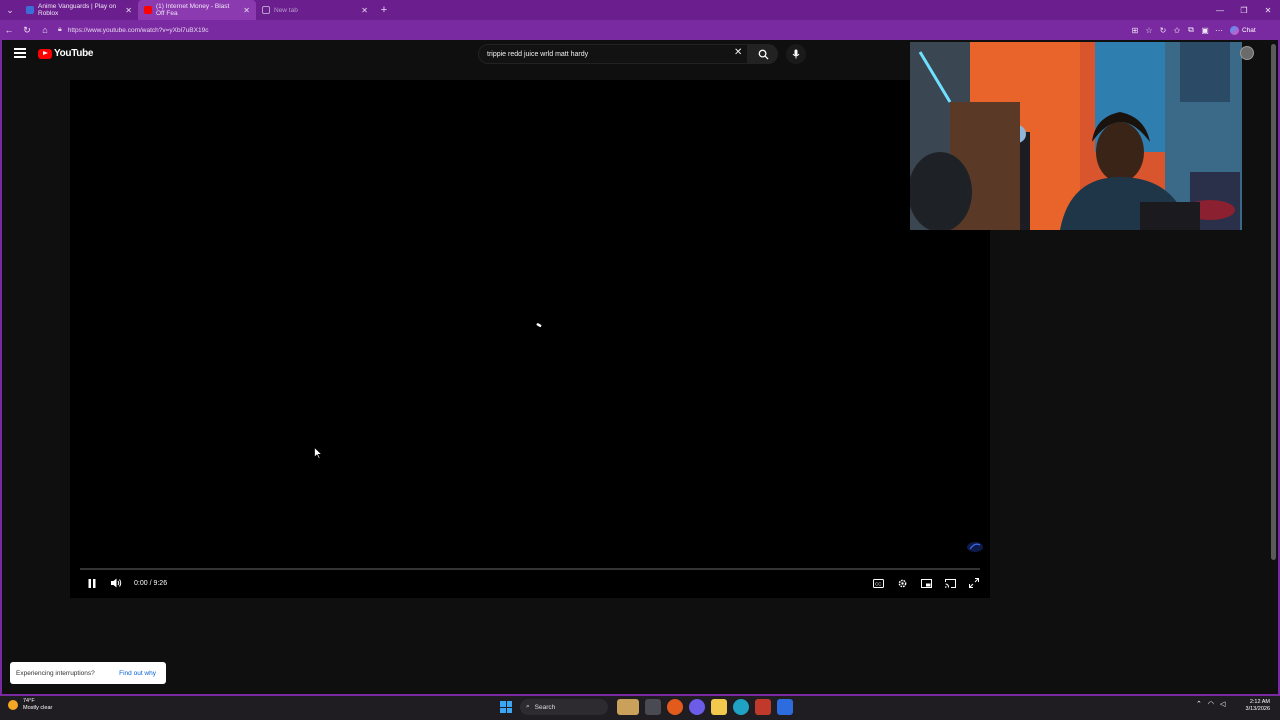 This screenshot has height=720, width=1280. Describe the element at coordinates (506, 707) in the screenshot. I see `windows-start-icon` at that location.